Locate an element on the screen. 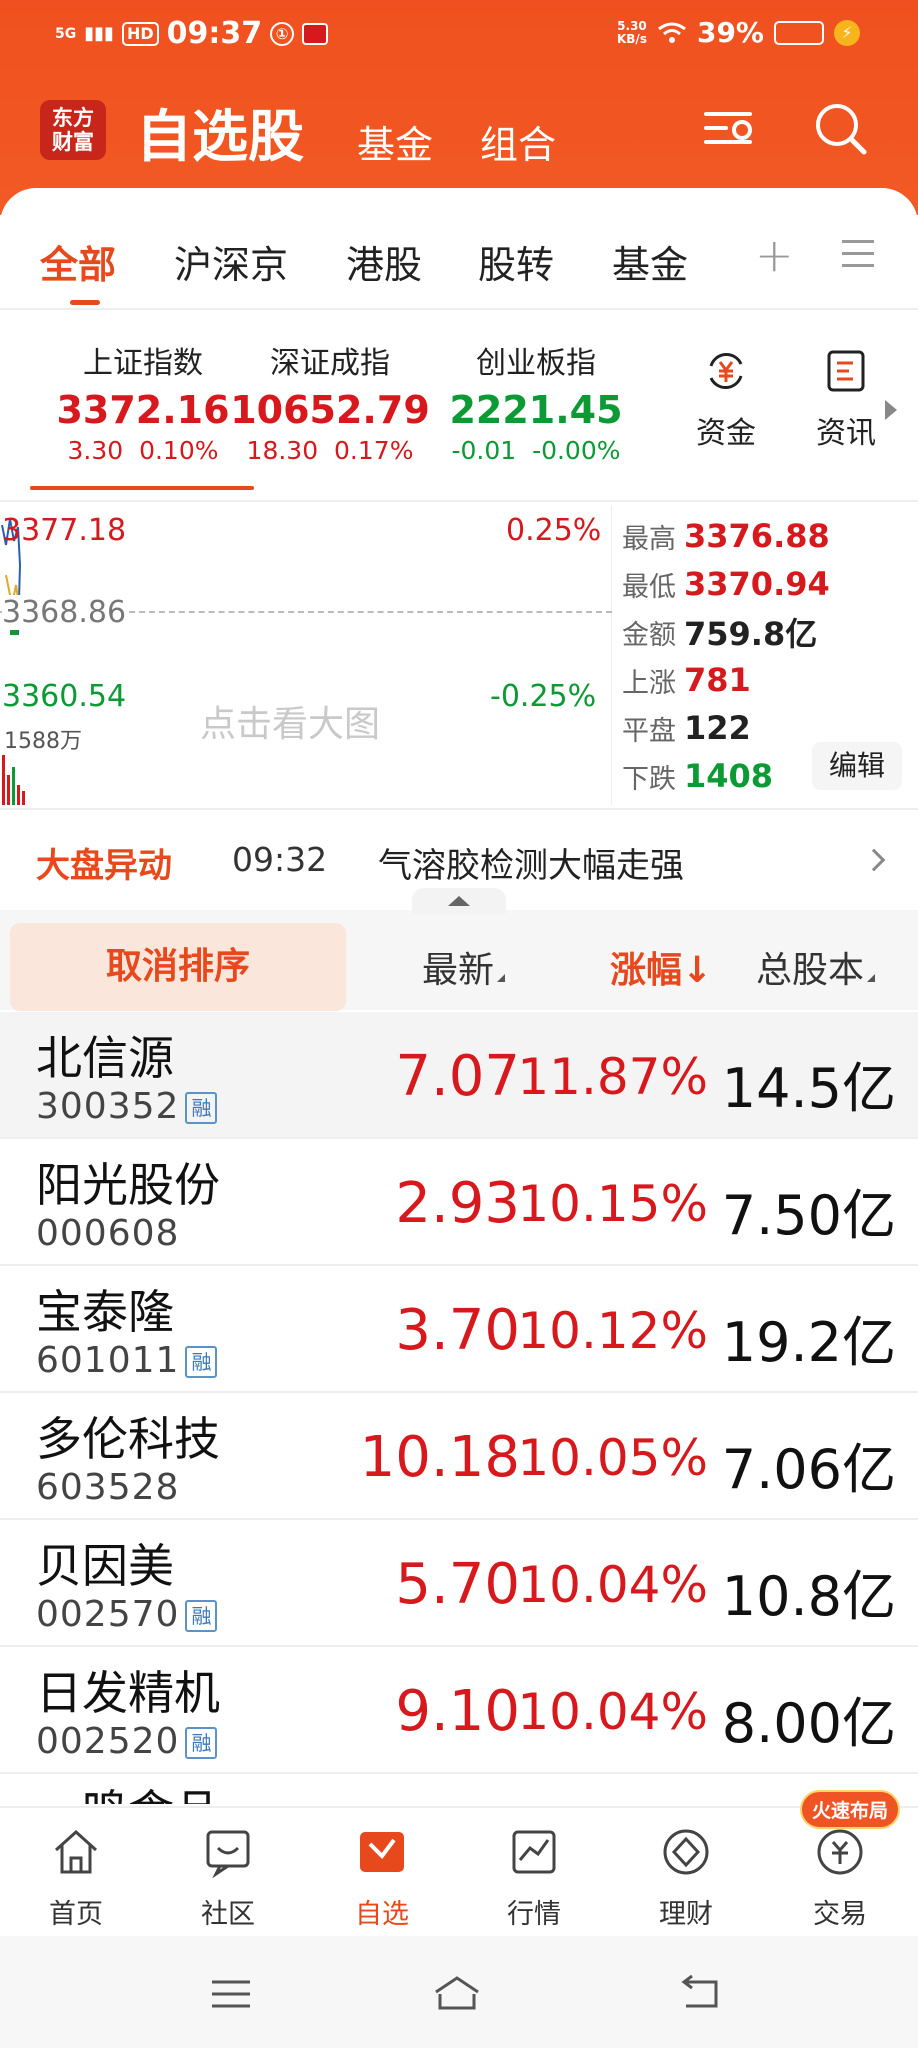 The width and height of the screenshot is (918, 2048). stat-label: 最低 is located at coordinates (649, 587).